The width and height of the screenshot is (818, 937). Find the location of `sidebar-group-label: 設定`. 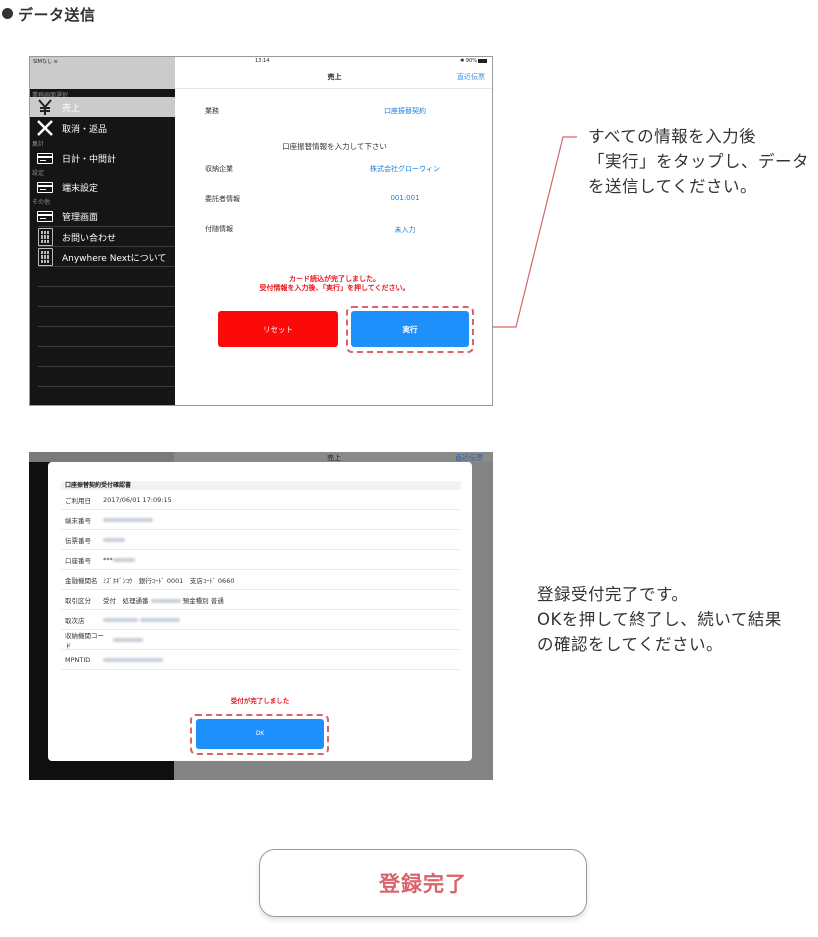

sidebar-group-label: 設定 is located at coordinates (38, 173).